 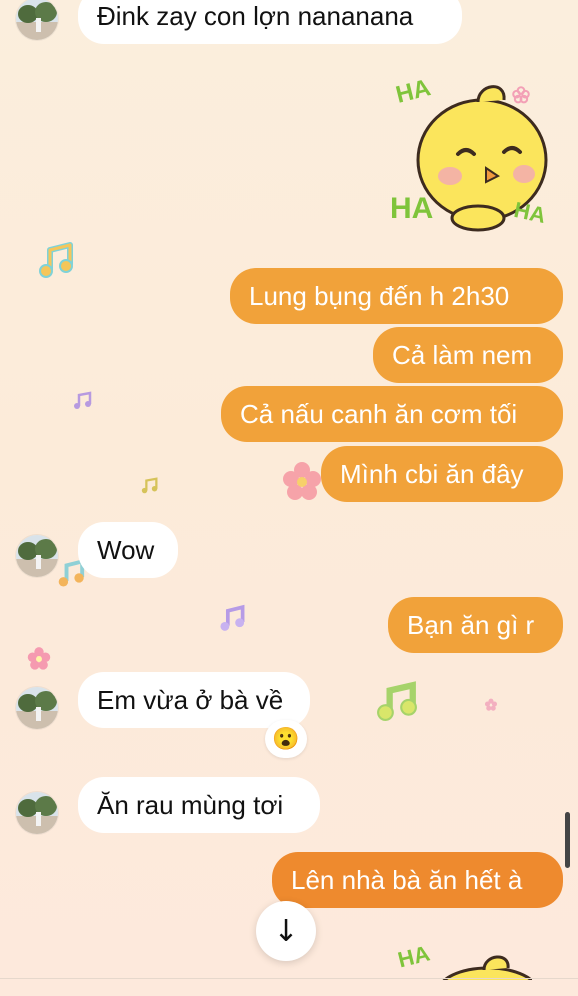 I want to click on message-text: Ăn rau mùng tơi, so click(x=190, y=805).